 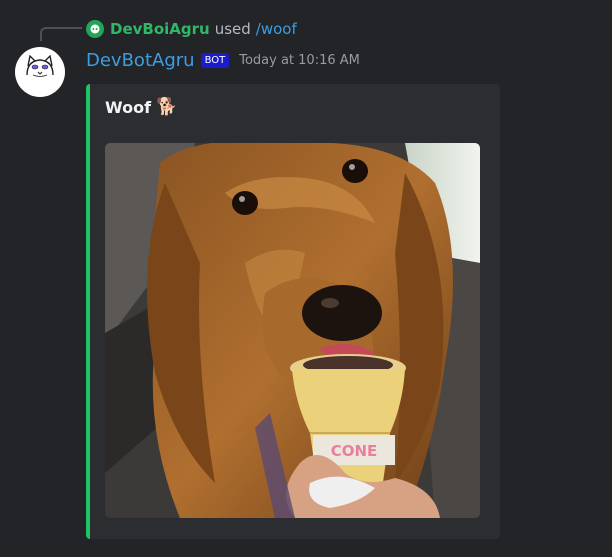 I want to click on embed-title: Woof 🐕, so click(x=141, y=107).